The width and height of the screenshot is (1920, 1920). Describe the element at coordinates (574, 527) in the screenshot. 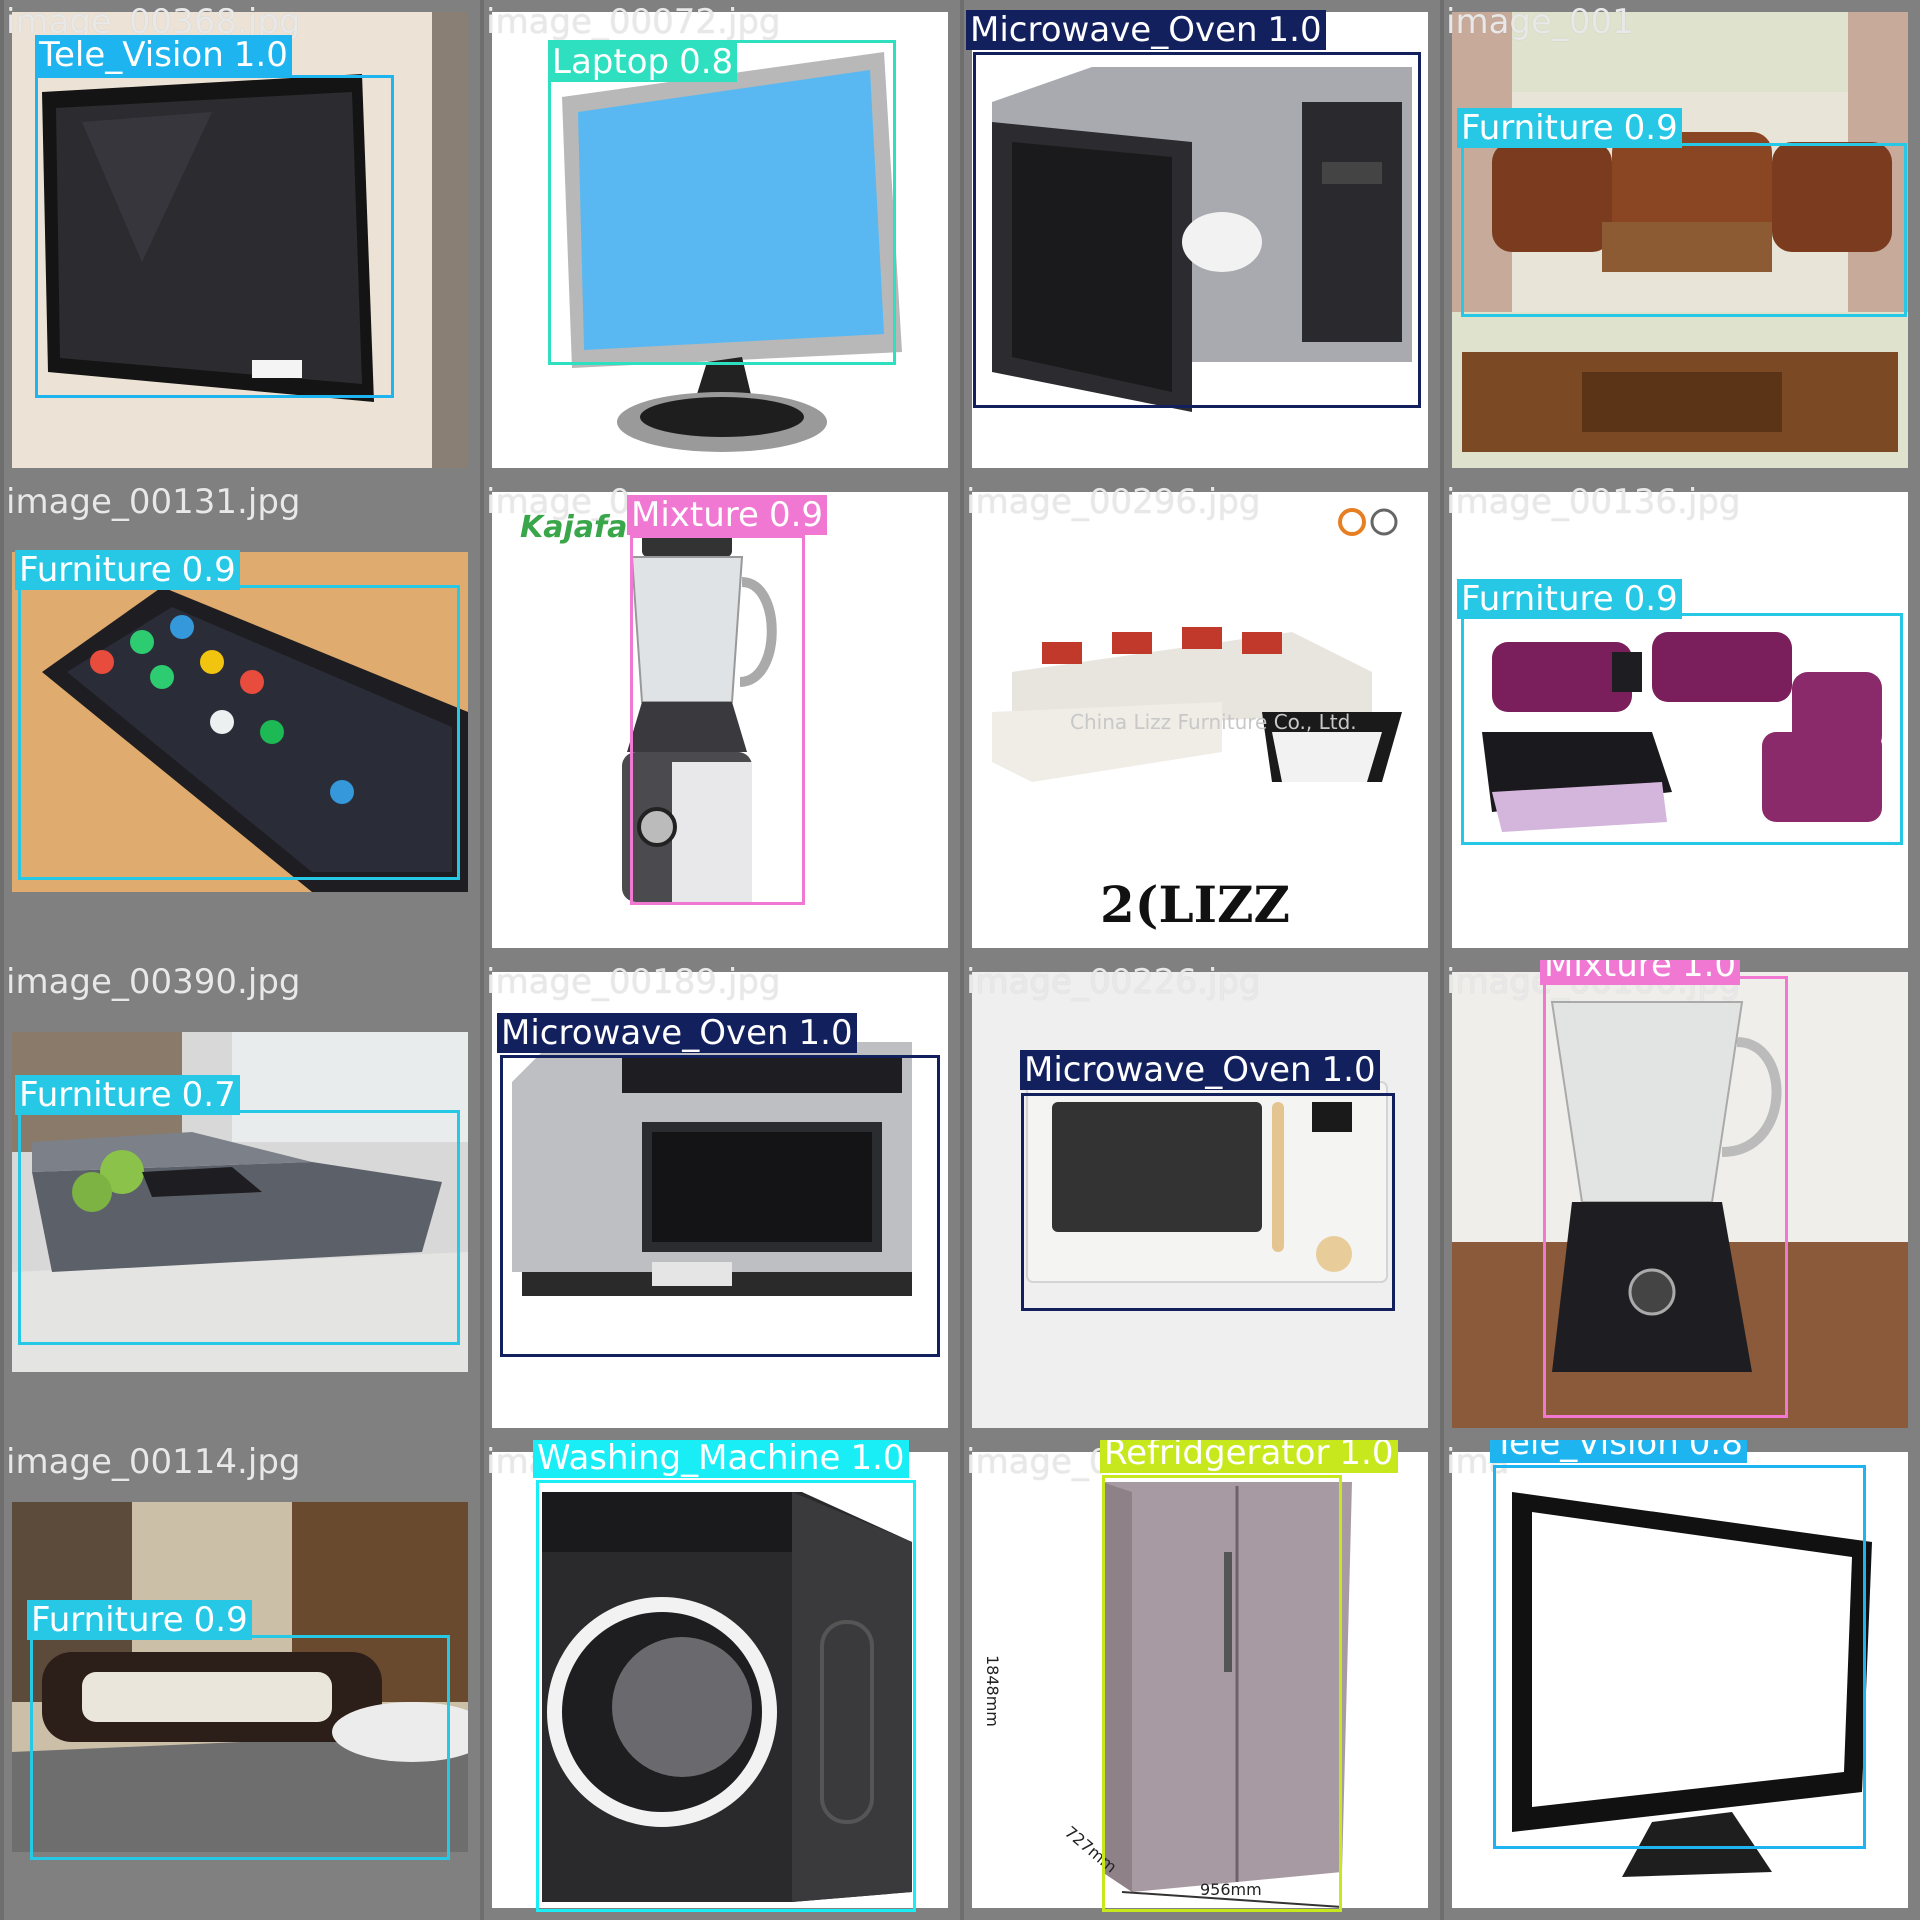

I see `brand-logo: Kajafa` at that location.